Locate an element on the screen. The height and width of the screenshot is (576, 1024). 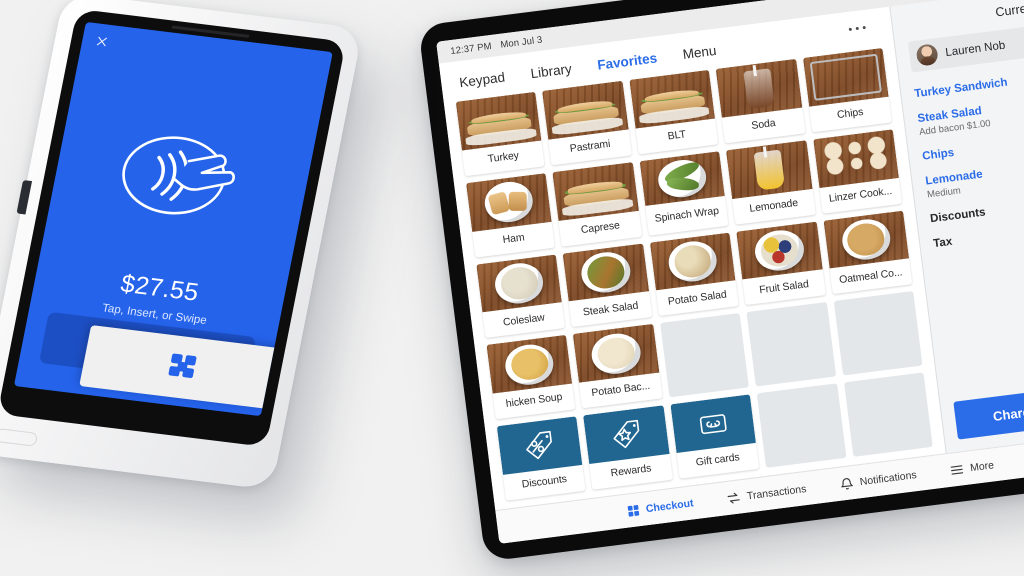
nav-item-more: More is located at coordinates (972, 468).